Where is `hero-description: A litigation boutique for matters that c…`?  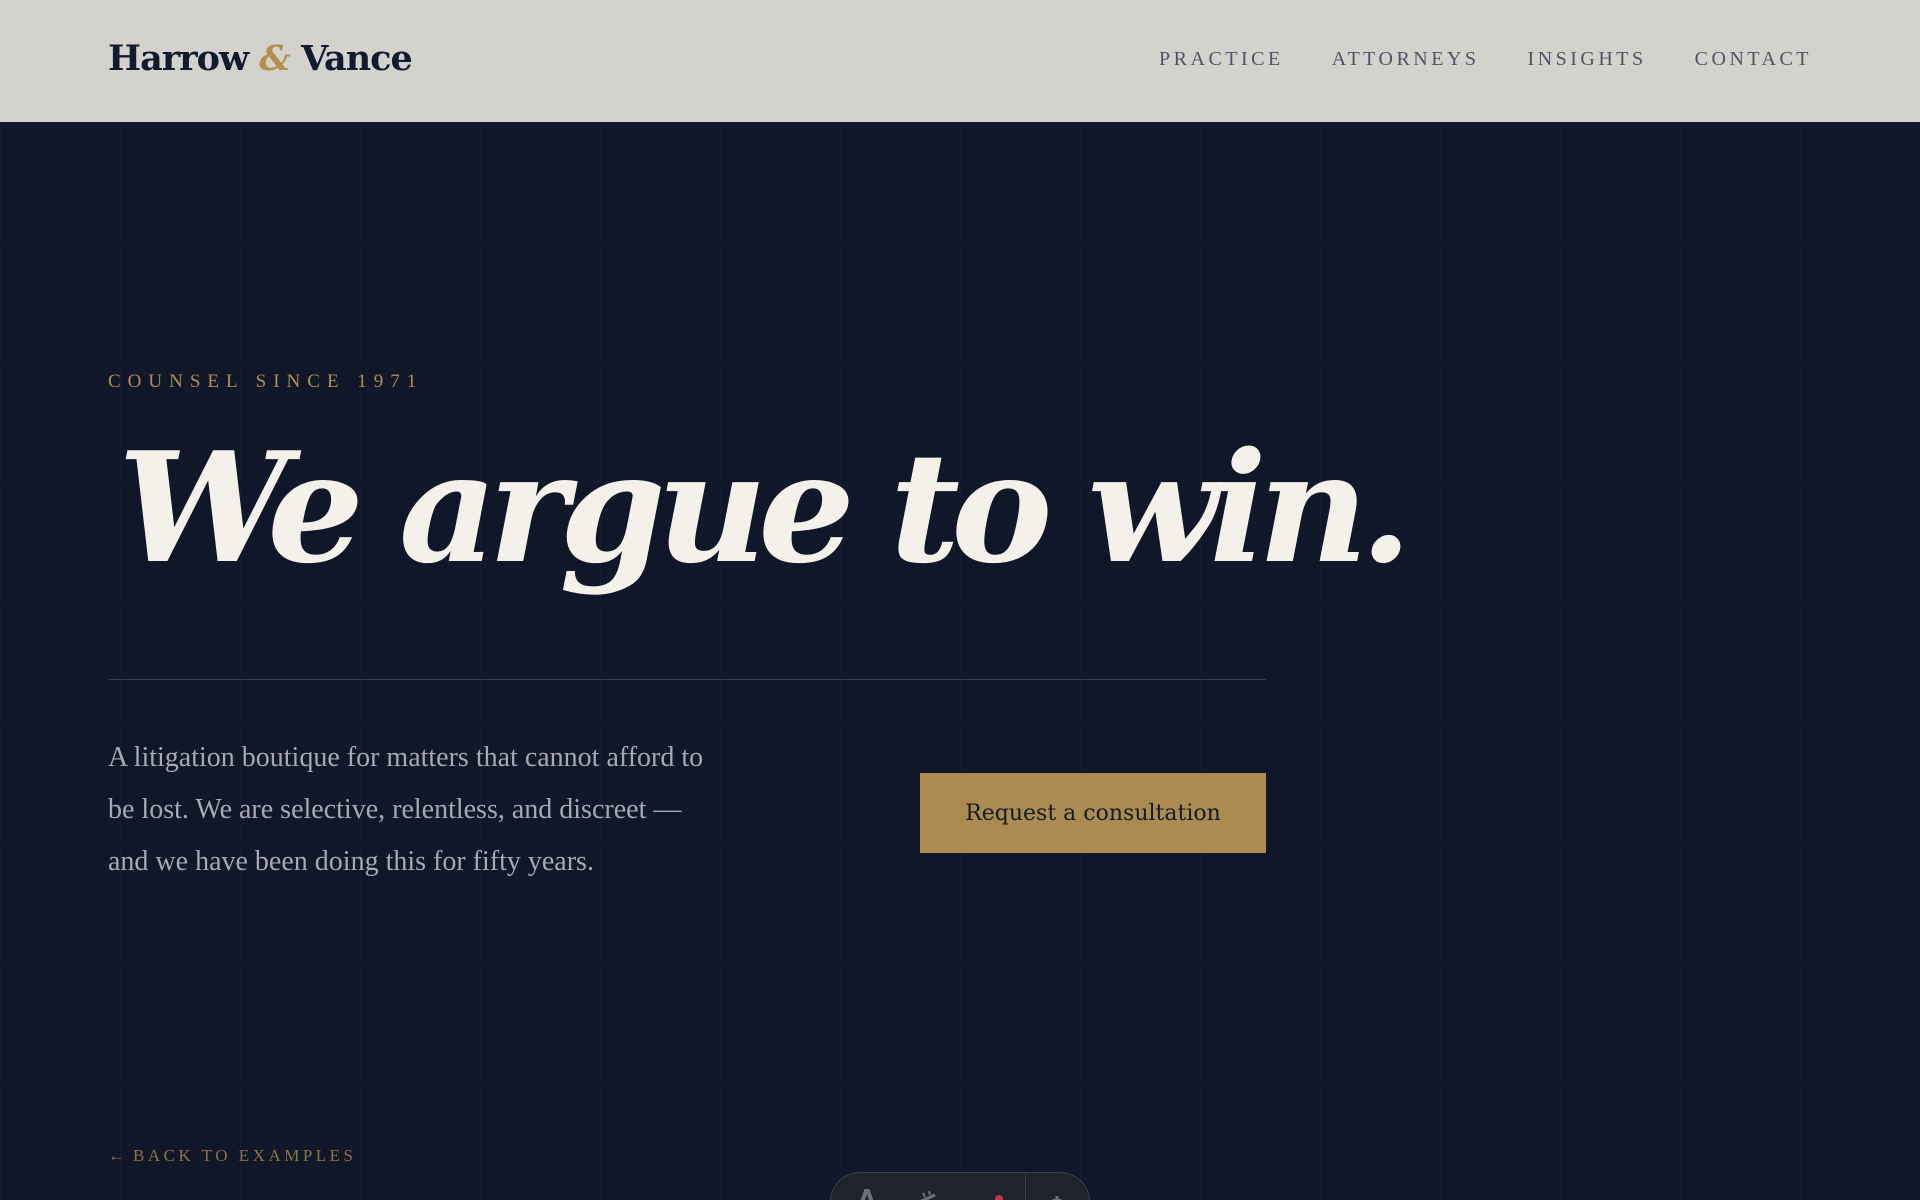
hero-description: A litigation boutique for matters that c… is located at coordinates (406, 809).